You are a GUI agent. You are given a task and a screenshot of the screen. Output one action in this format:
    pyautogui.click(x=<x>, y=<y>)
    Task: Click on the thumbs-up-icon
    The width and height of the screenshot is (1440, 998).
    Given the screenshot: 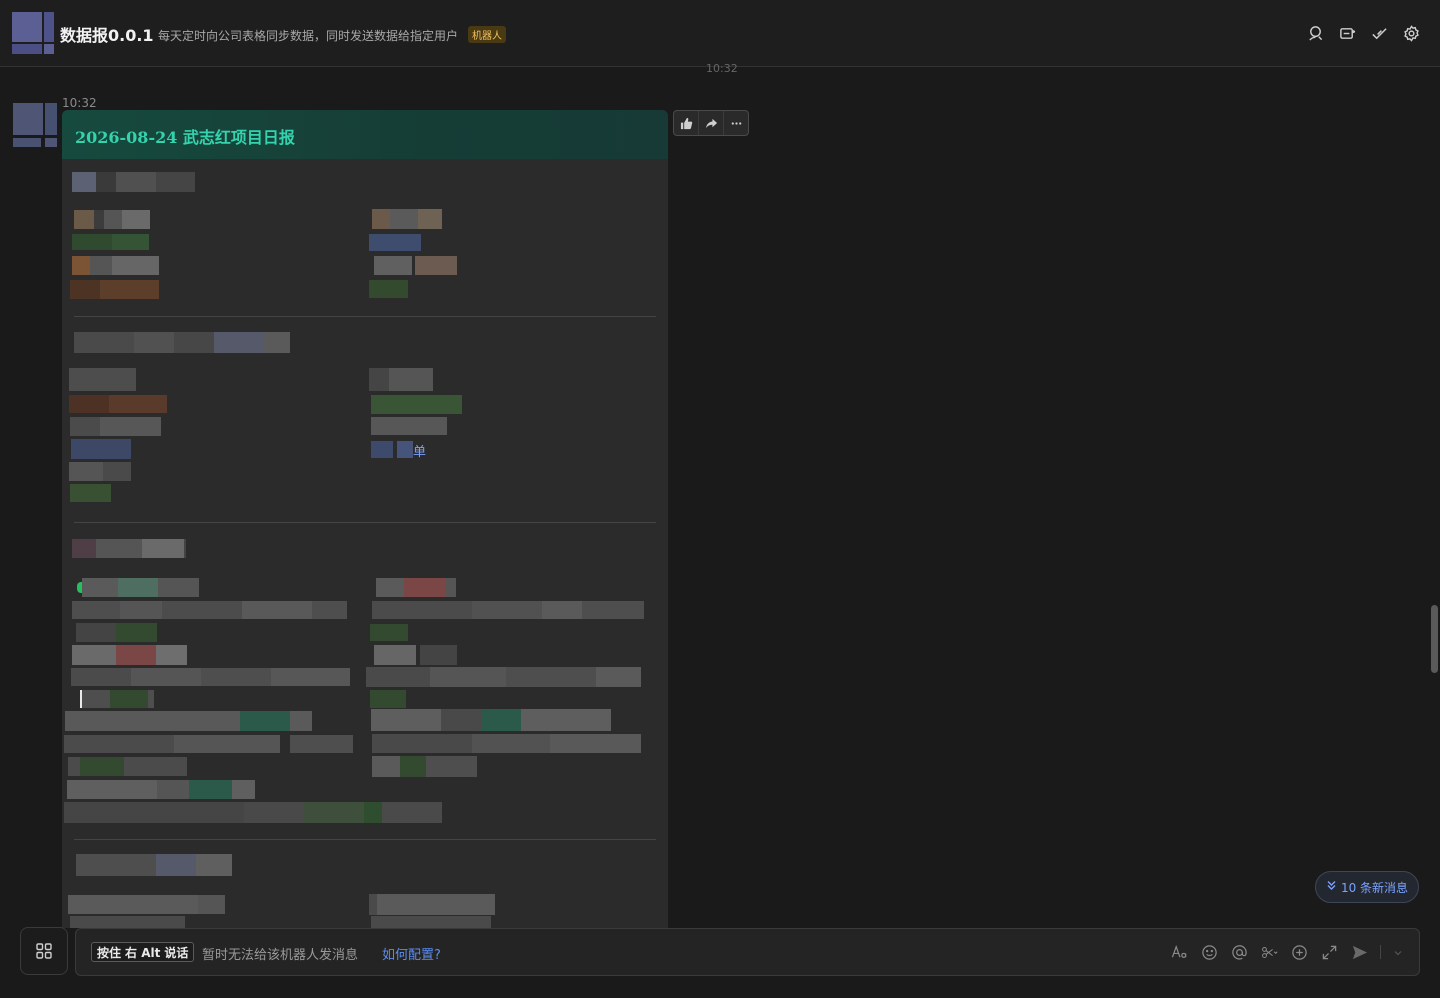 What is the action you would take?
    pyautogui.click(x=686, y=123)
    